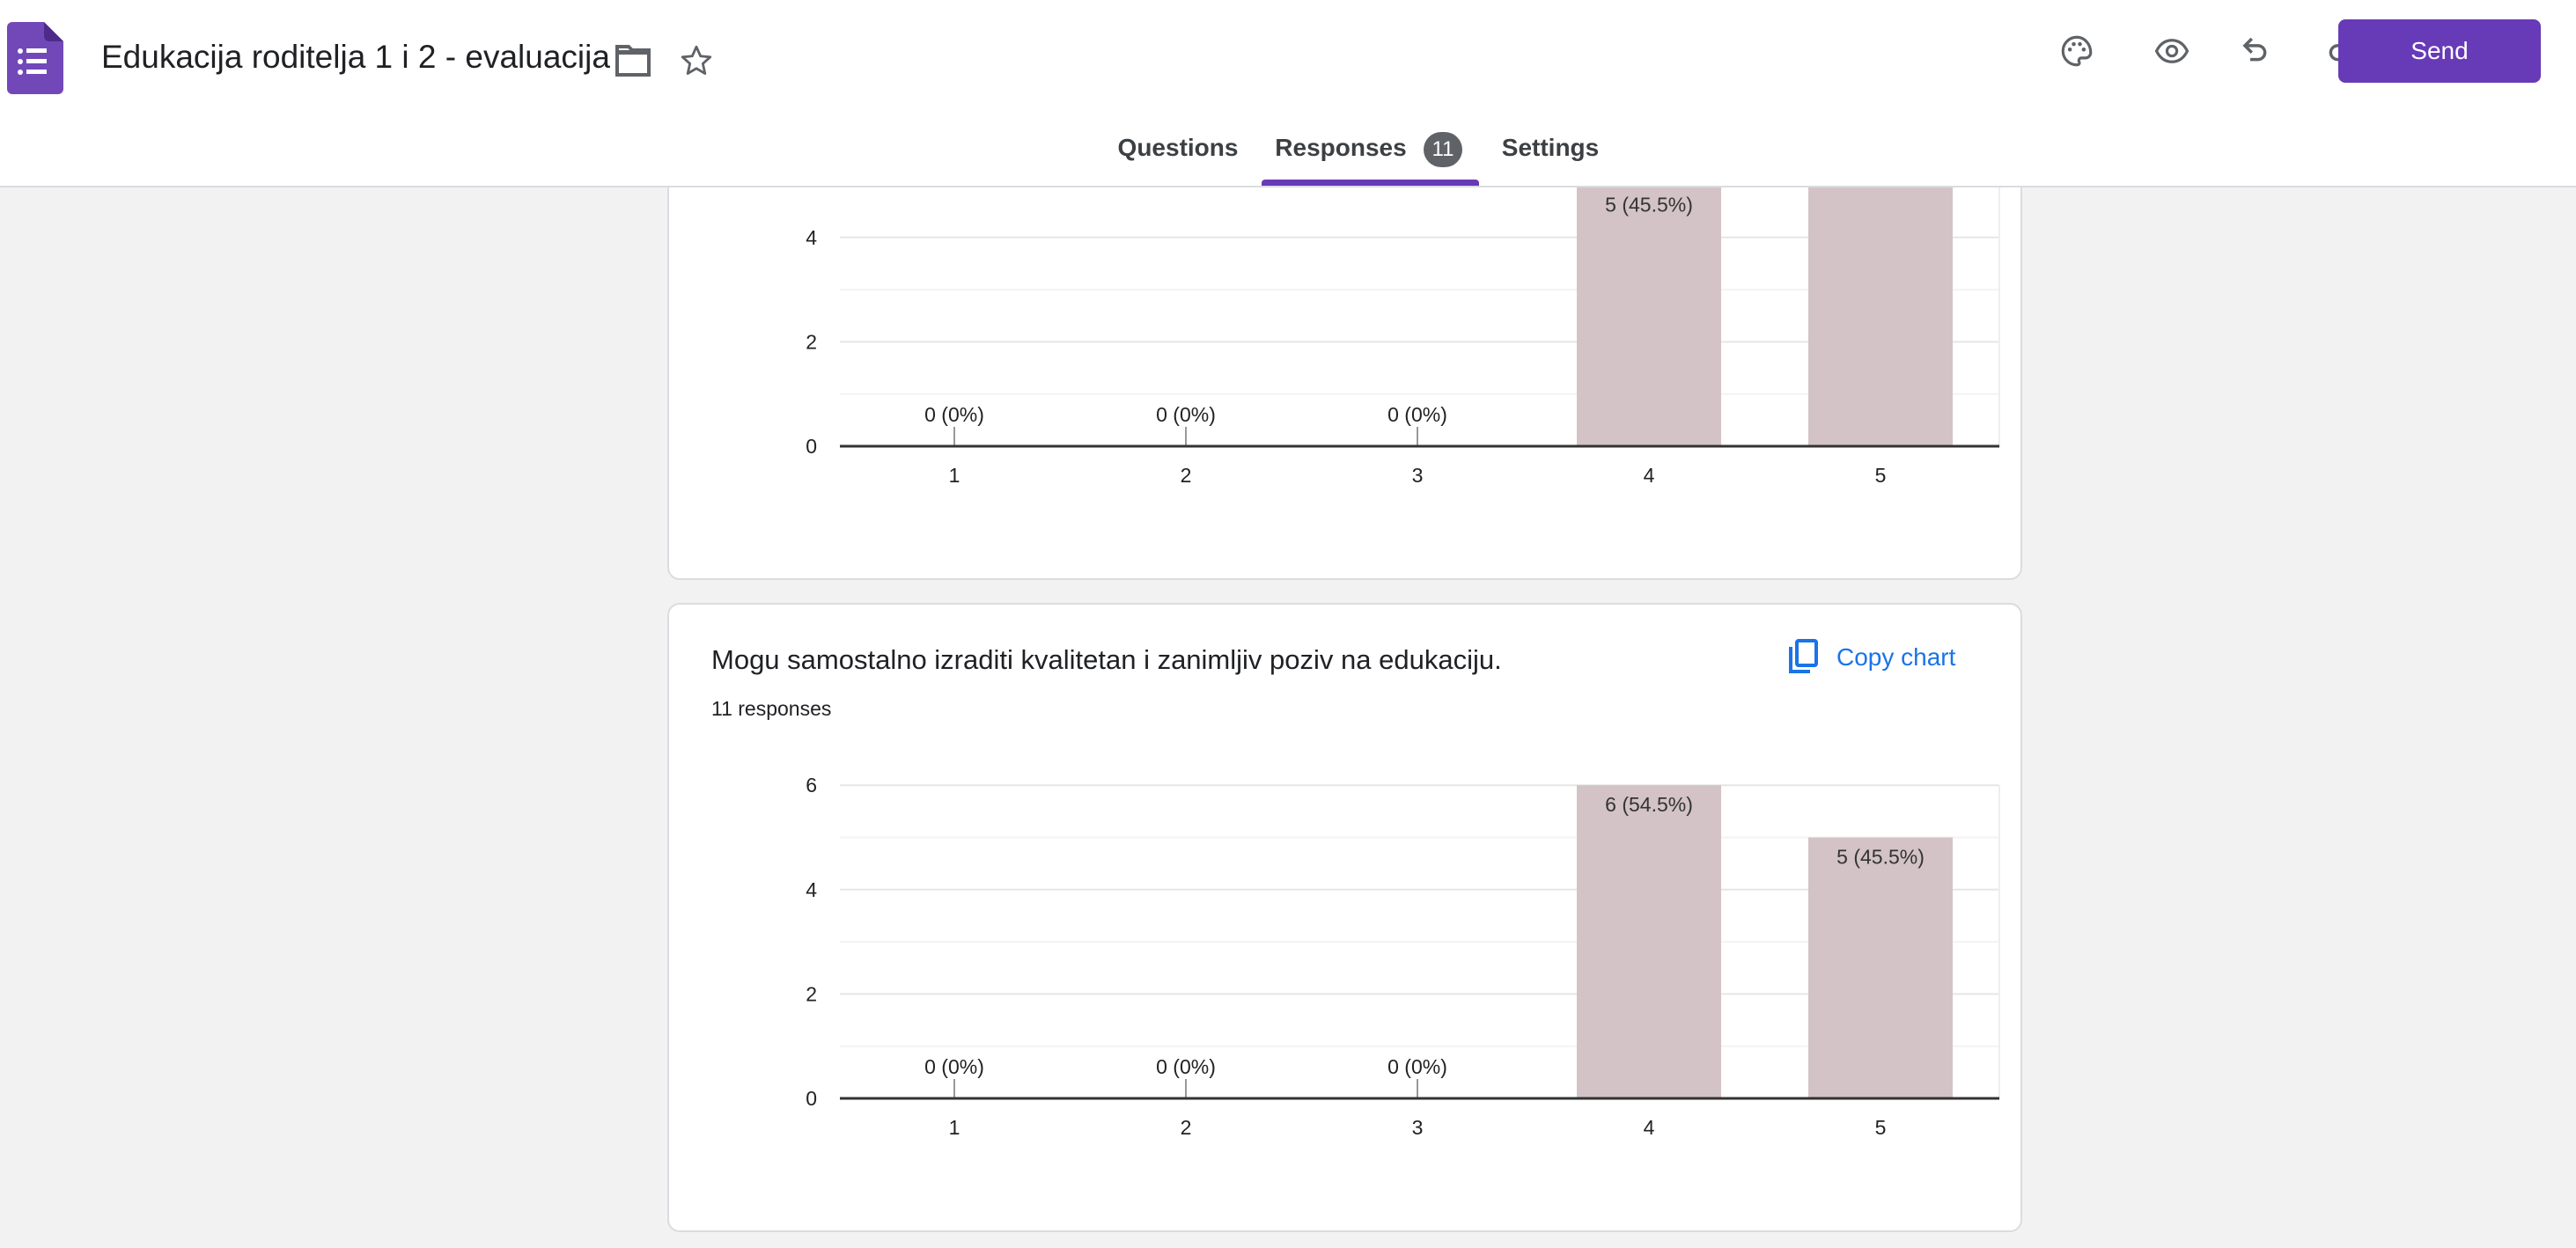  I want to click on copy-chart-label: Copy chart, so click(1896, 657).